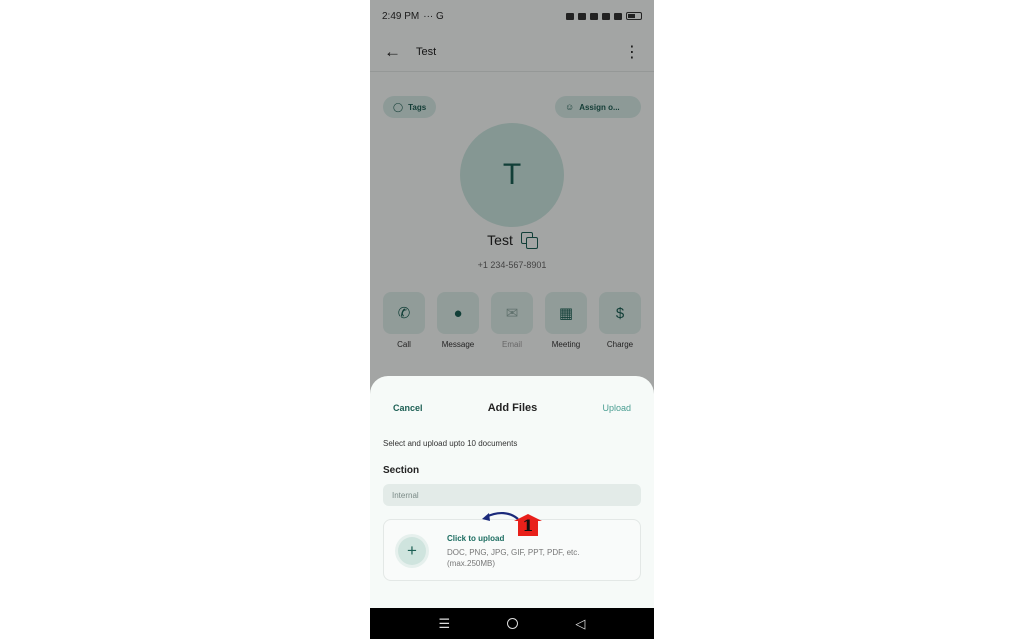 This screenshot has height=639, width=1024. Describe the element at coordinates (580, 624) in the screenshot. I see `back-triangle-icon: ◁` at that location.